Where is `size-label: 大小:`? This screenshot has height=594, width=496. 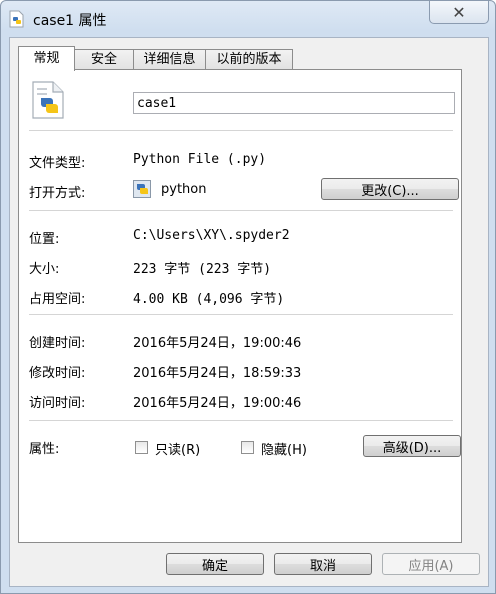
size-label: 大小: is located at coordinates (44, 269).